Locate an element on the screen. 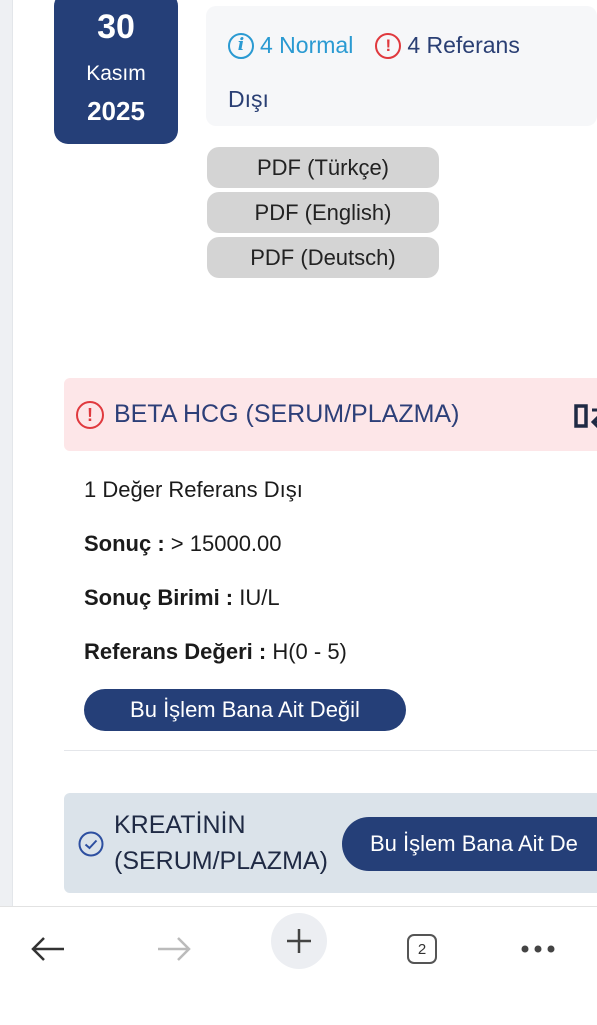 The width and height of the screenshot is (597, 1025). beta-hcg-header: ! BETA HCG (SERUM/PLAZMA) is located at coordinates (330, 414).